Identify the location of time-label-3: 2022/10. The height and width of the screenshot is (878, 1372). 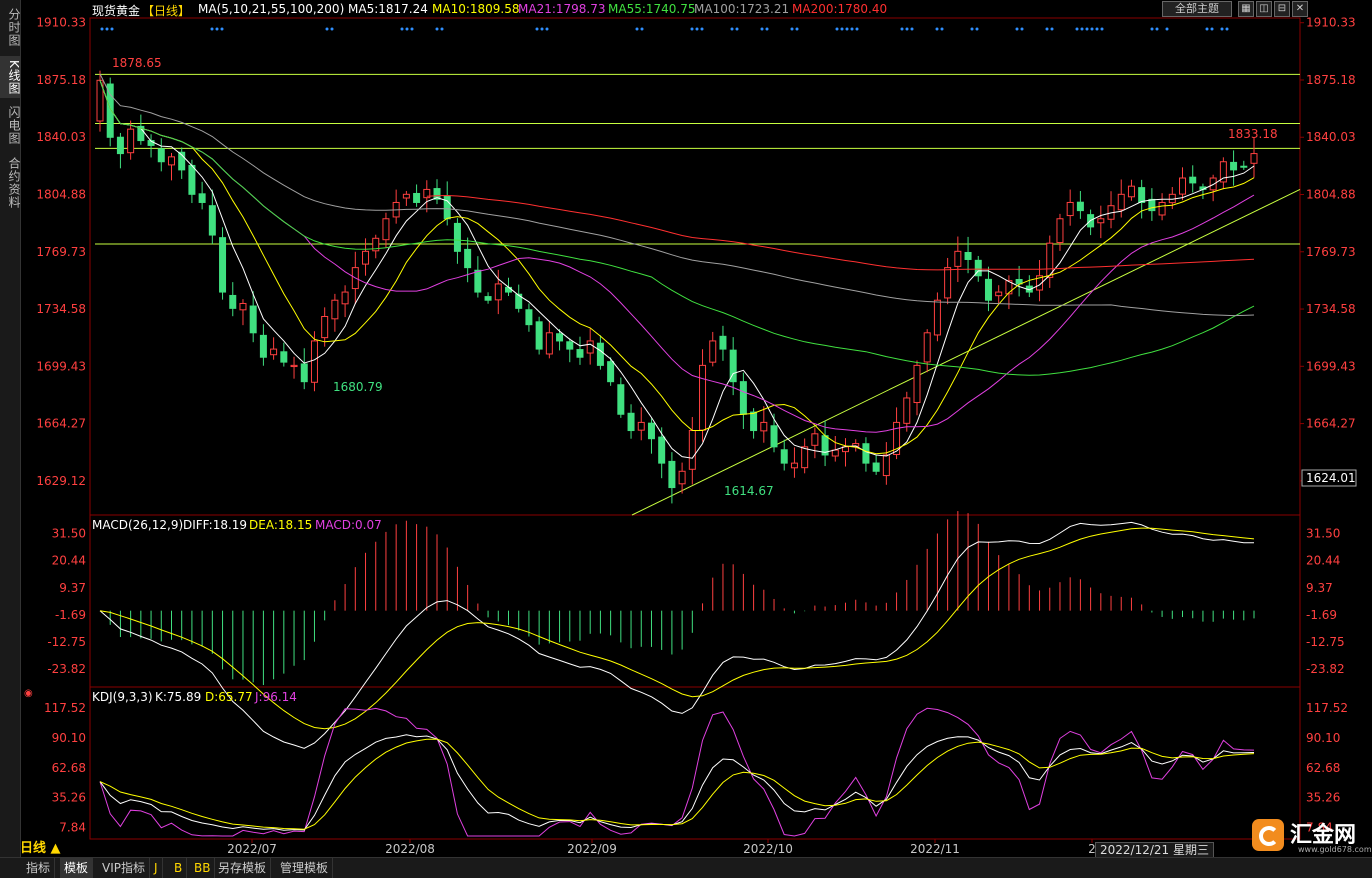
(768, 849).